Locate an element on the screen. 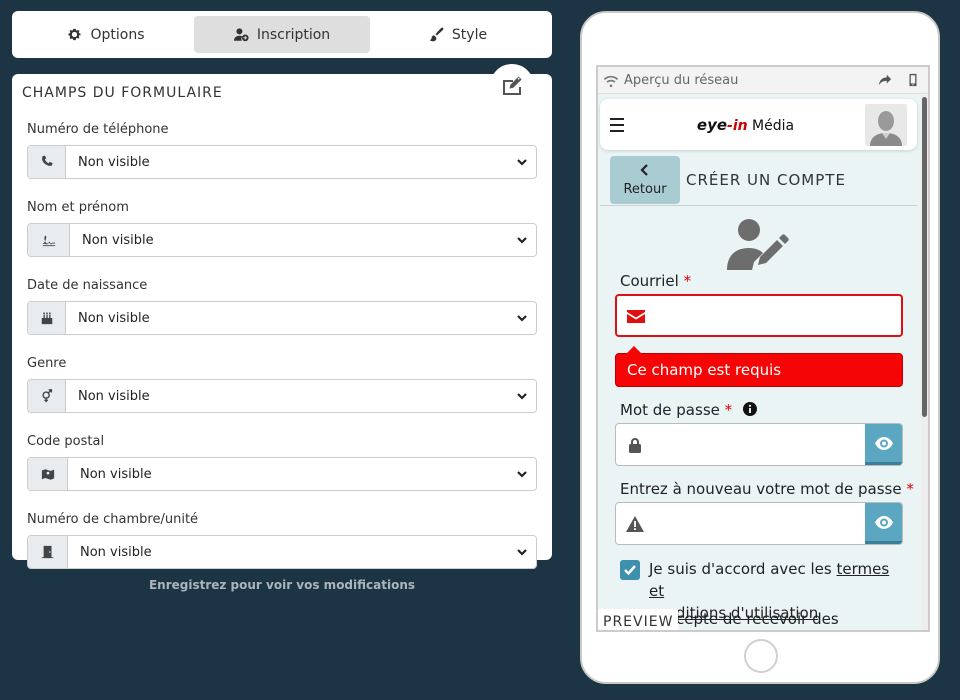  tab-options: Options is located at coordinates (106, 34).